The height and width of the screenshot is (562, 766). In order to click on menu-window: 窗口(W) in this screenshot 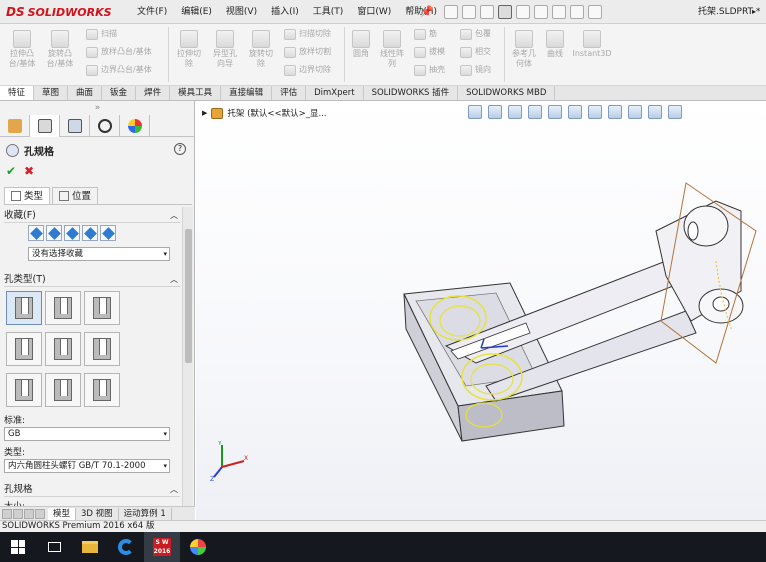, I will do `click(374, 12)`.